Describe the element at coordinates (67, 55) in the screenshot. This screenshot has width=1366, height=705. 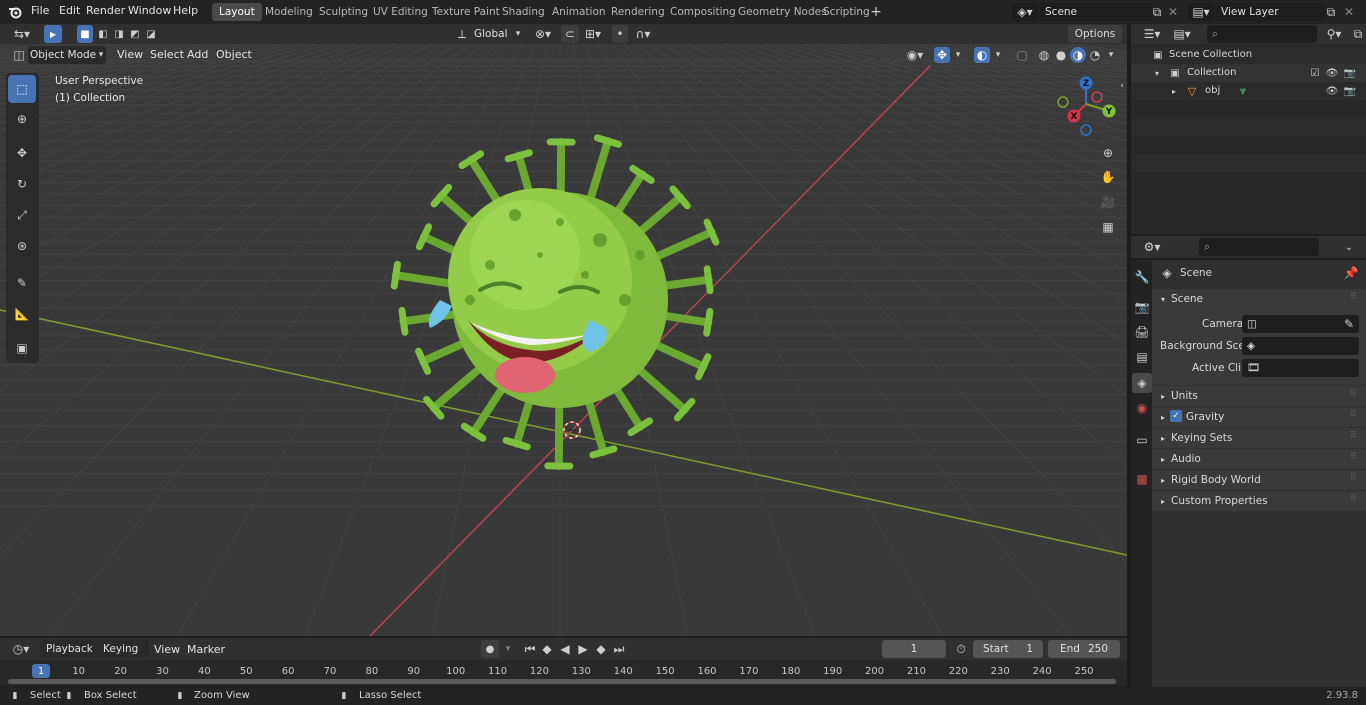
I see `object-mode-dropdown: Object Mode` at that location.